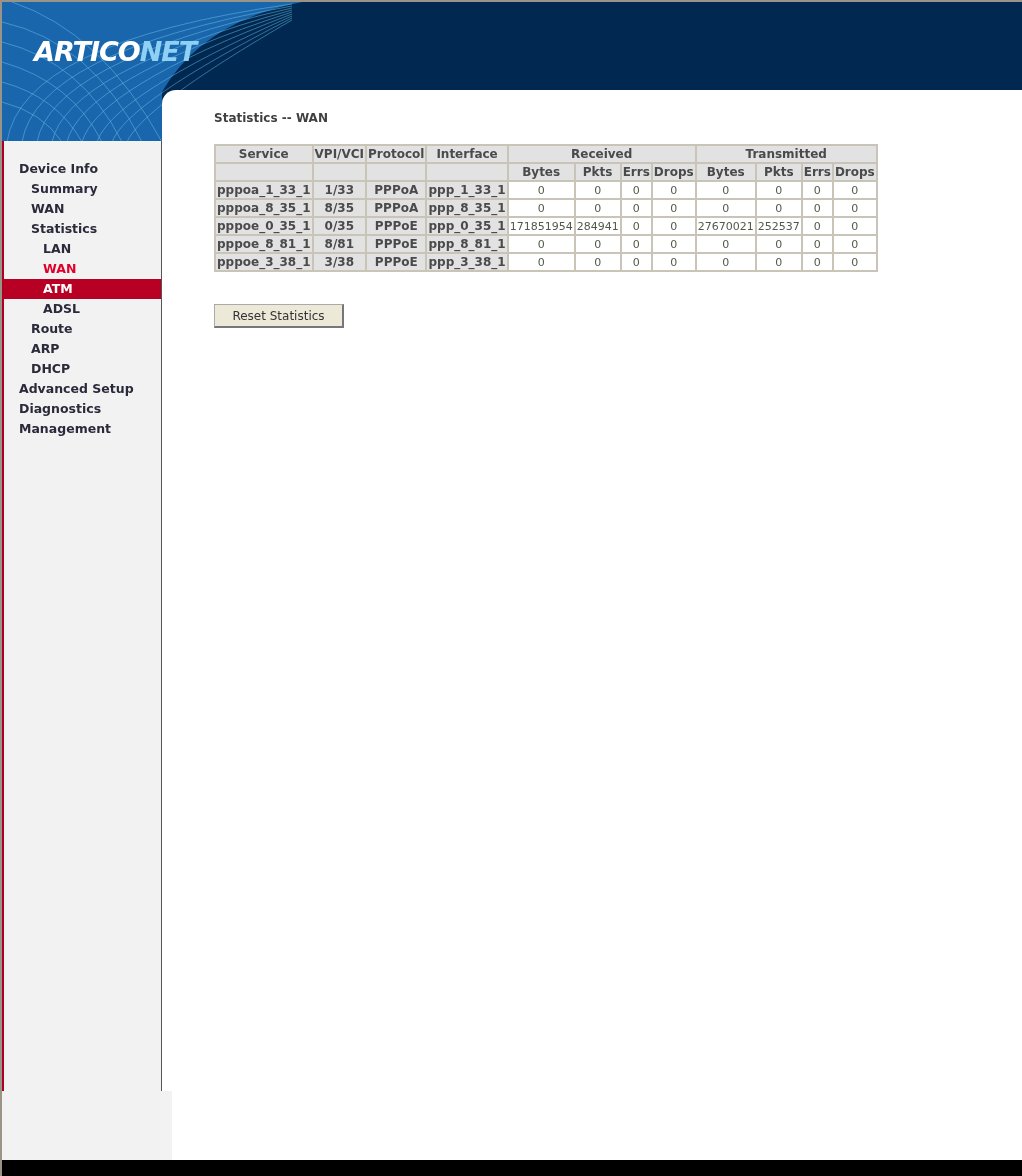 The height and width of the screenshot is (1176, 1022). I want to click on column-header: Service, so click(264, 154).